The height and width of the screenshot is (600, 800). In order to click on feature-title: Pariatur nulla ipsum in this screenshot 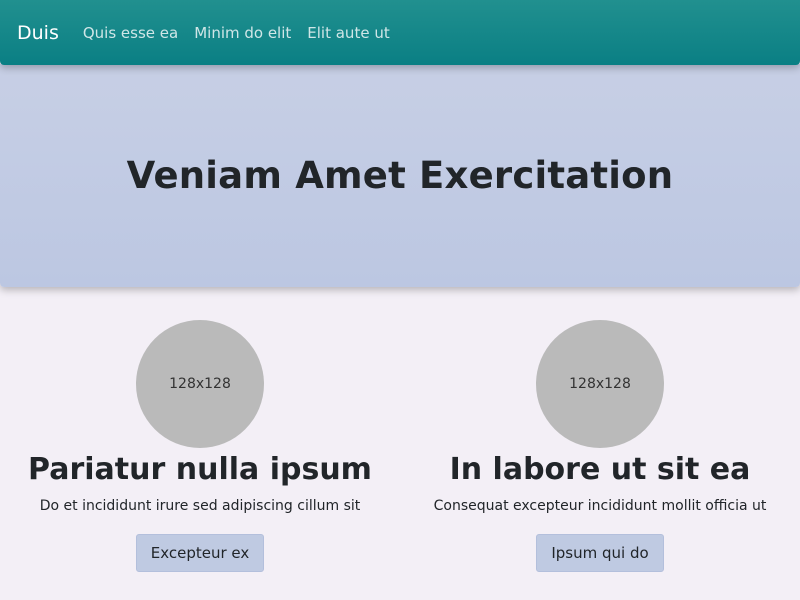, I will do `click(200, 469)`.